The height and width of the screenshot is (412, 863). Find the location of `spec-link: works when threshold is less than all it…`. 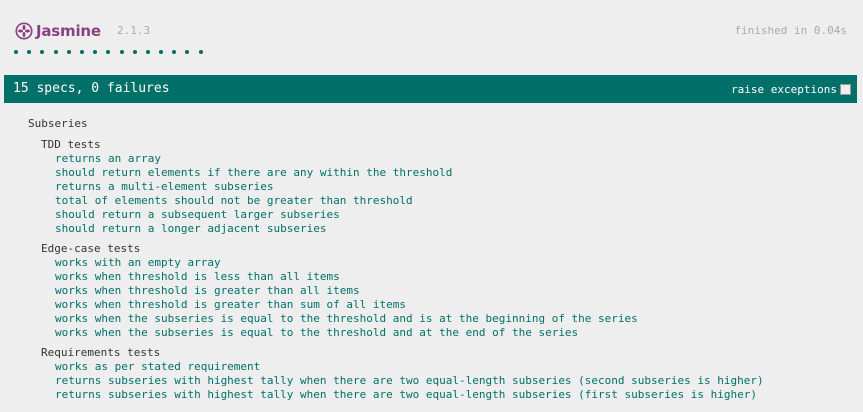

spec-link: works when threshold is less than all it… is located at coordinates (444, 277).